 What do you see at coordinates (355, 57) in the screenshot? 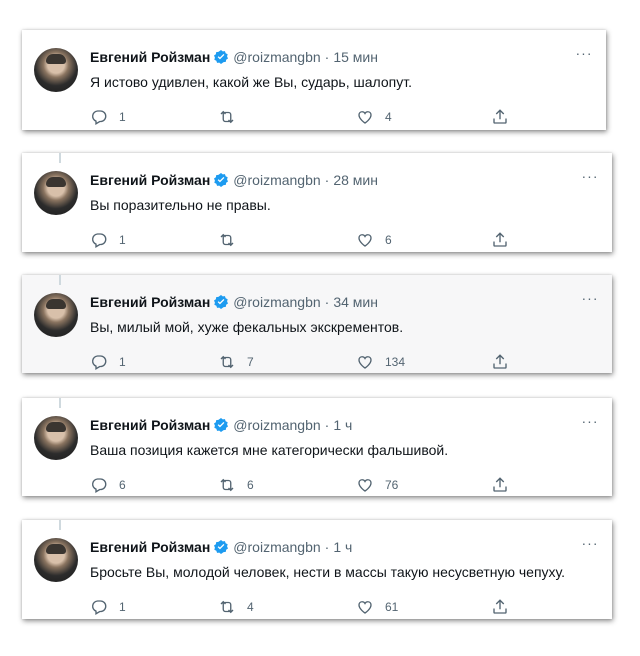
I see `tweet-timestamp: 15 мин` at bounding box center [355, 57].